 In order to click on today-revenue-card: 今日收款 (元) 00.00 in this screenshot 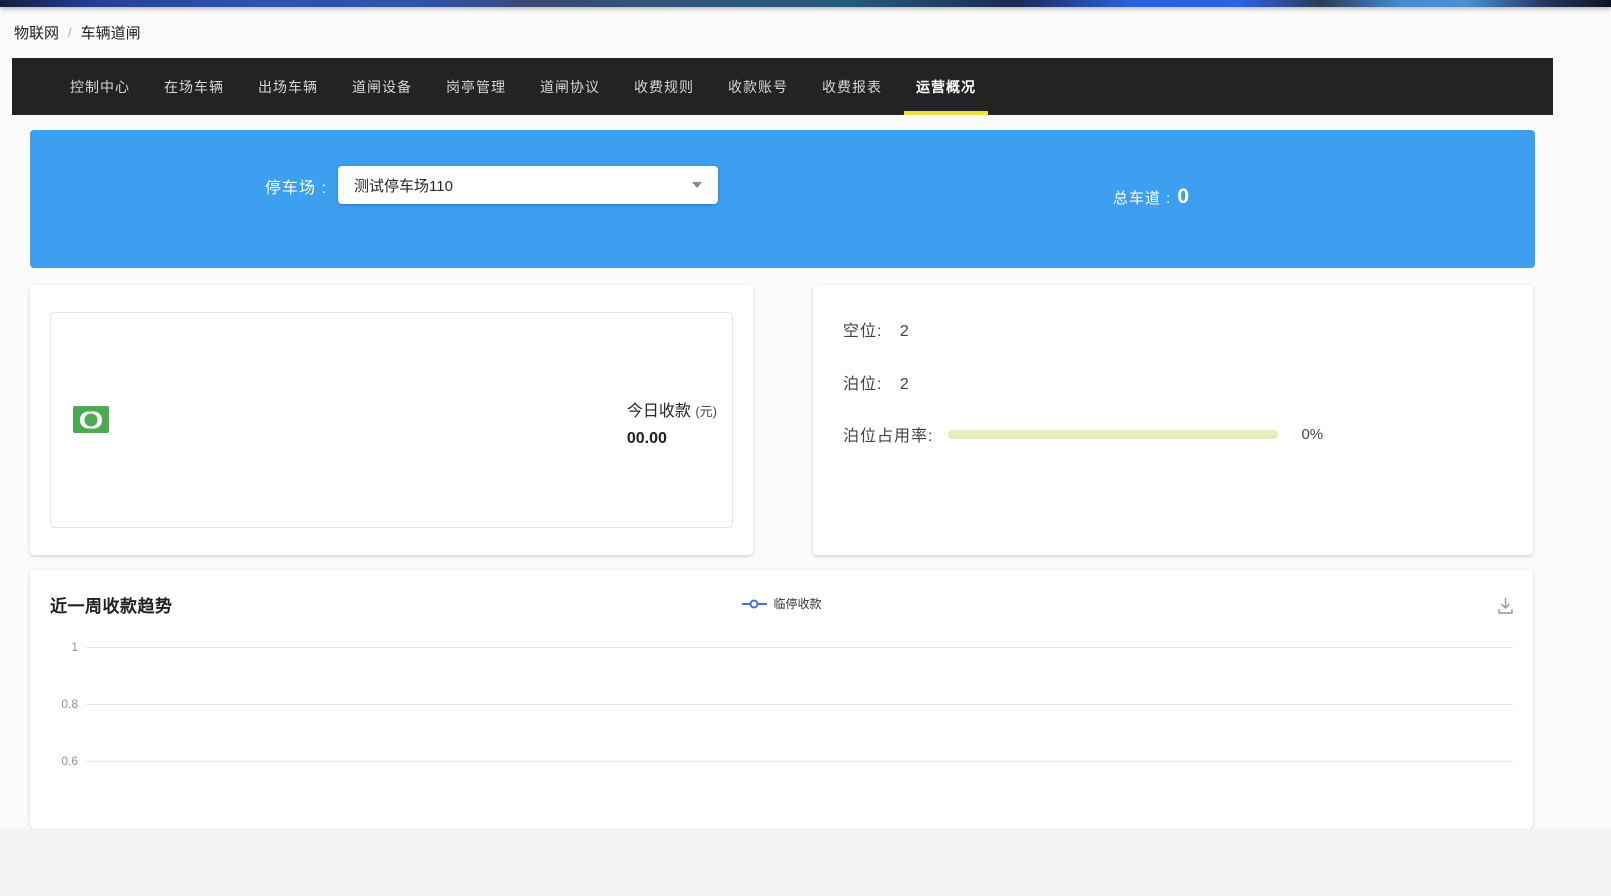, I will do `click(391, 420)`.